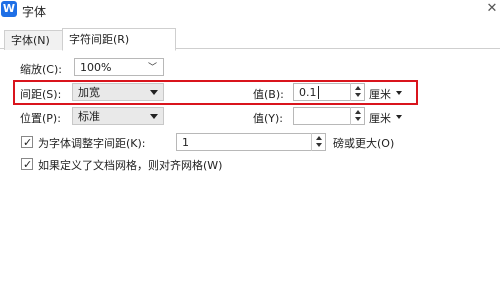 Image resolution: width=500 pixels, height=307 pixels. Describe the element at coordinates (118, 92) in the screenshot. I see `spacing-dropdown: 加宽` at that location.